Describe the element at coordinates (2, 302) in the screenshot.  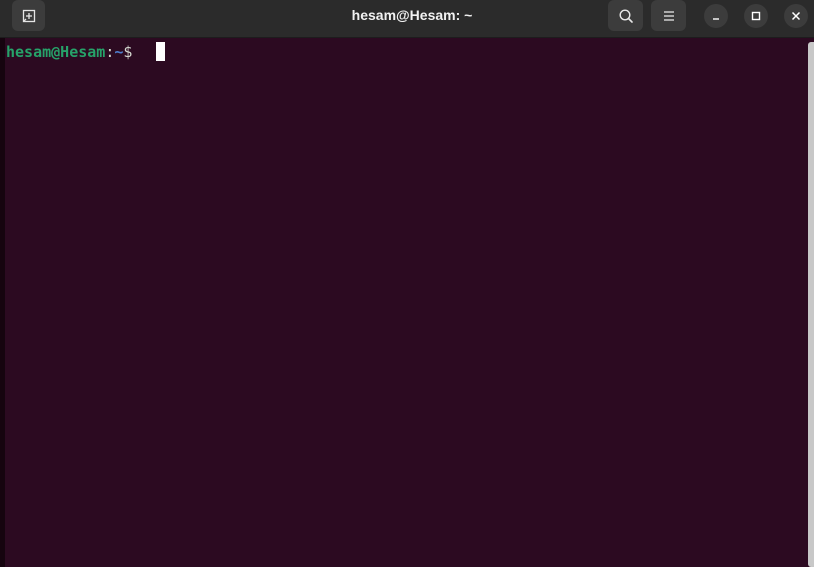
I see `window-left-edge` at that location.